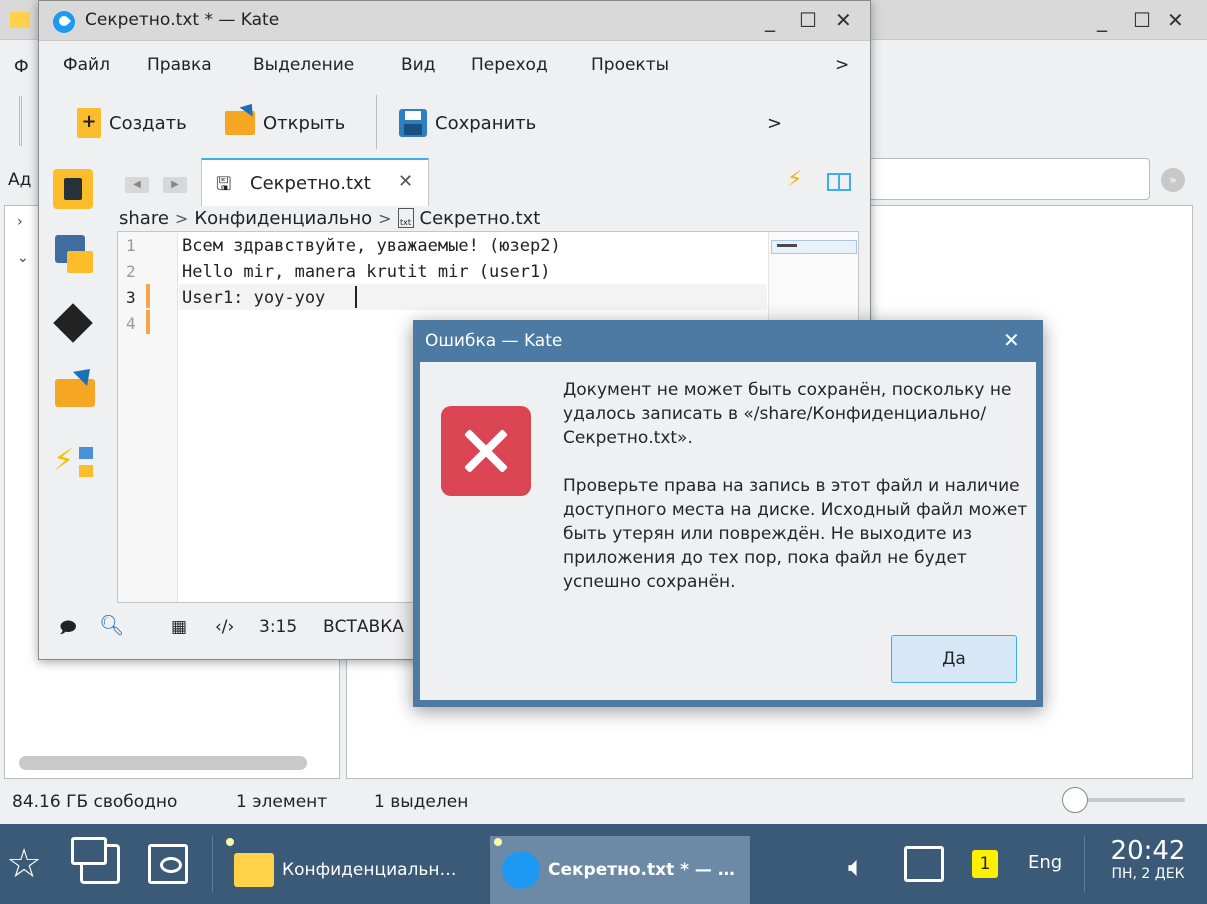 This screenshot has width=1207, height=904. What do you see at coordinates (985, 864) in the screenshot?
I see `notification-count-badge: 1` at bounding box center [985, 864].